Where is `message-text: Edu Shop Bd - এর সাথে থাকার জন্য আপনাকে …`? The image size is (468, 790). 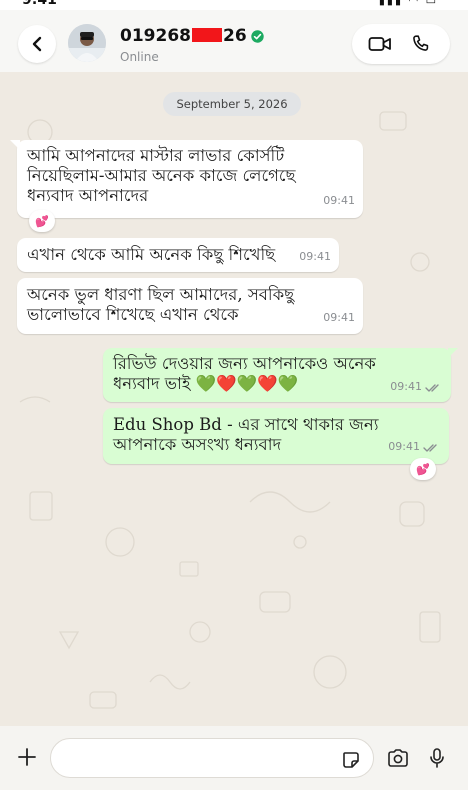 message-text: Edu Shop Bd - এর সাথে থাকার জন্য আপনাকে … is located at coordinates (246, 435).